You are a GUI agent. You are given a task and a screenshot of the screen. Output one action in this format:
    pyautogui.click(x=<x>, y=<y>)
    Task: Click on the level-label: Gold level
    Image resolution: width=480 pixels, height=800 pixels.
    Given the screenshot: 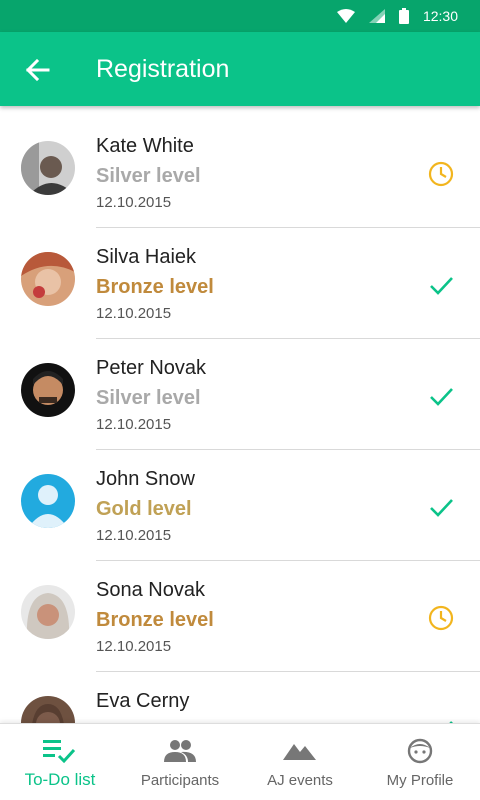 What is the action you would take?
    pyautogui.click(x=144, y=509)
    